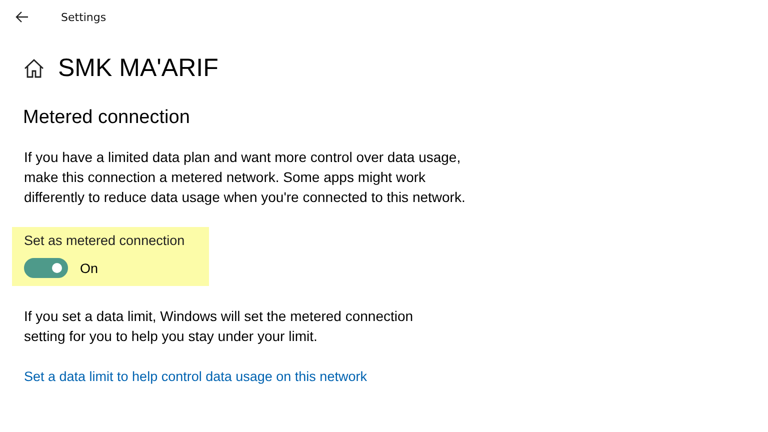 This screenshot has height=432, width=768. What do you see at coordinates (219, 326) in the screenshot?
I see `limit-note: If you set a data limit, Windows will set the metered connection setting for you to help you stay under your limit.` at bounding box center [219, 326].